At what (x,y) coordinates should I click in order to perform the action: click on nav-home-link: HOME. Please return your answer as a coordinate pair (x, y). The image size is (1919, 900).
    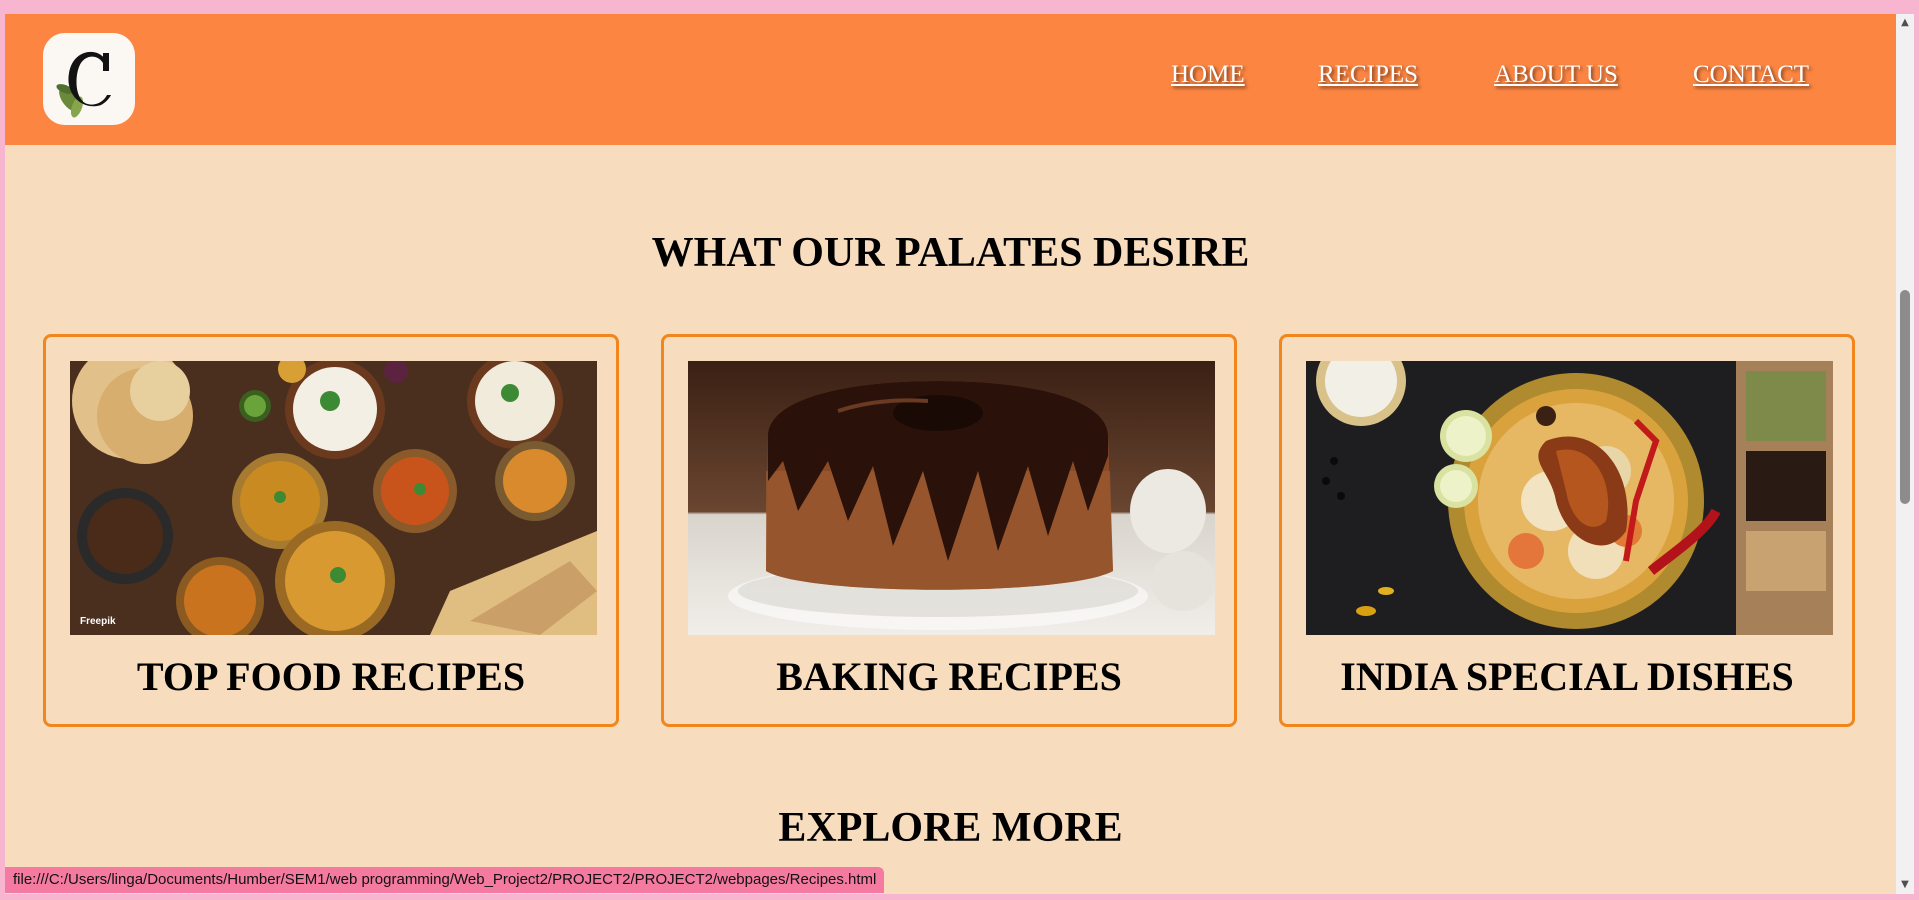
    Looking at the image, I should click on (1208, 75).